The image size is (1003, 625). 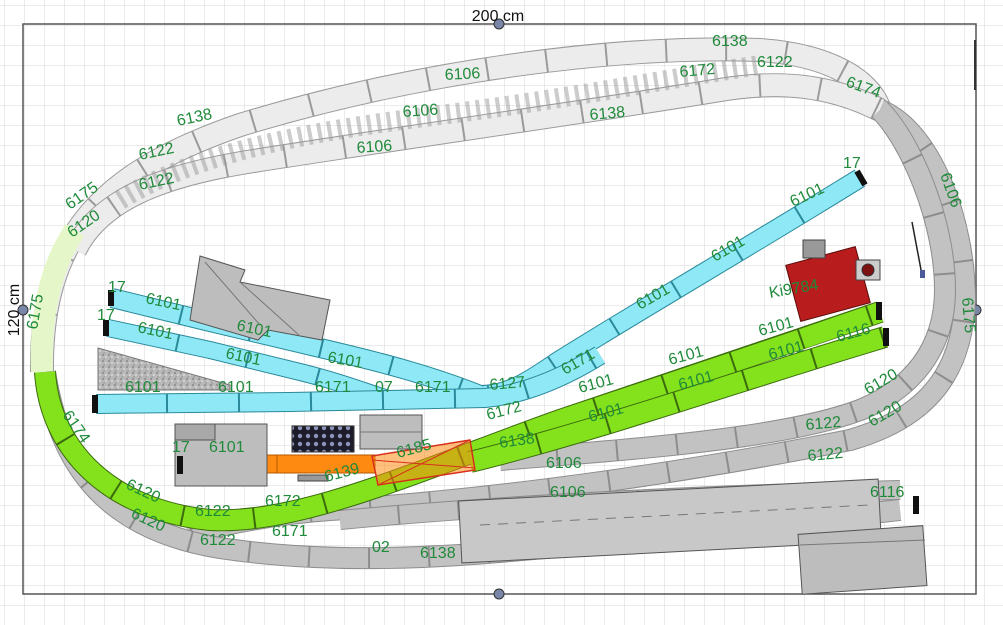 I want to click on svg-text: 02, so click(x=381, y=547).